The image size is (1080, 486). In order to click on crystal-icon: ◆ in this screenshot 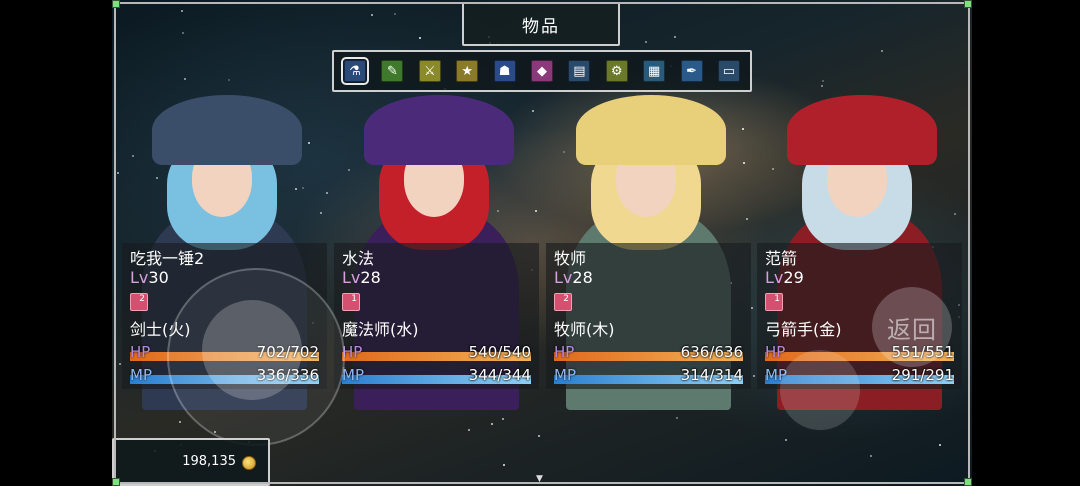, I will do `click(541, 71)`.